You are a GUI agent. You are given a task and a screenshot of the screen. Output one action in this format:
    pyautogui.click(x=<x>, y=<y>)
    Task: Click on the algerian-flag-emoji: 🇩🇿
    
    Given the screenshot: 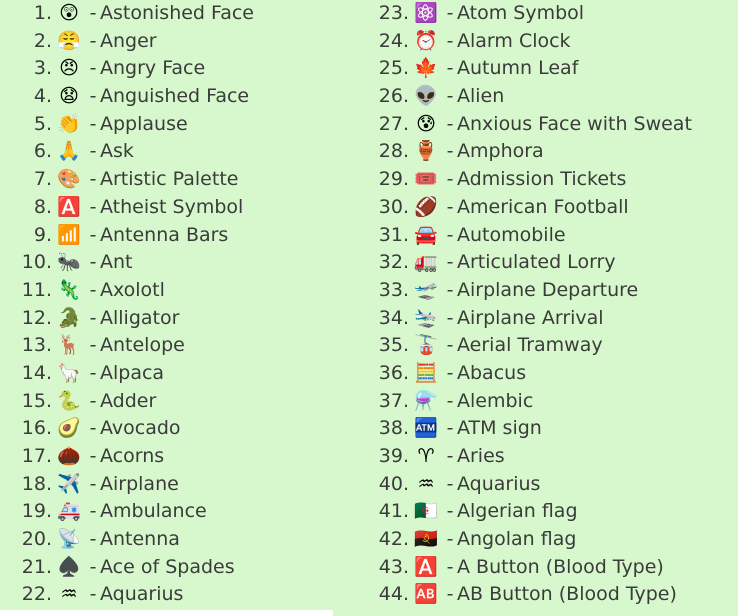 What is the action you would take?
    pyautogui.click(x=426, y=511)
    